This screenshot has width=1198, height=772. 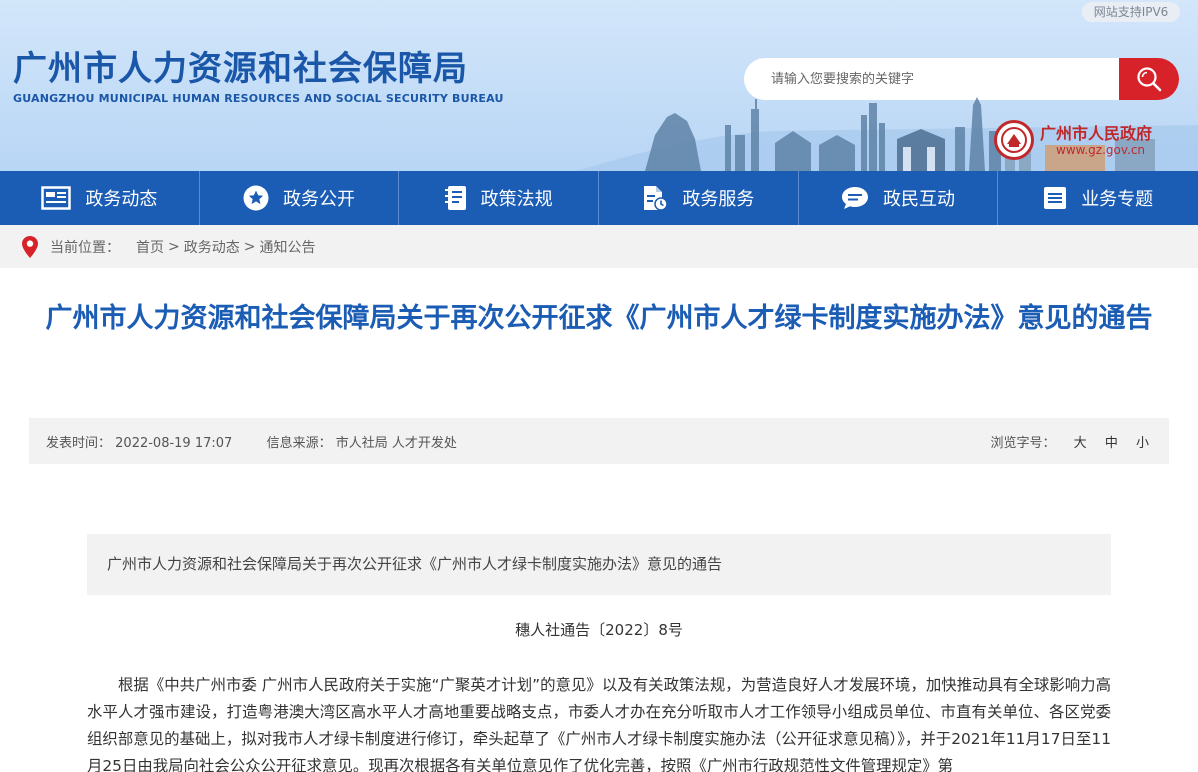 I want to click on nav-item-services: 政务服务, so click(x=699, y=198).